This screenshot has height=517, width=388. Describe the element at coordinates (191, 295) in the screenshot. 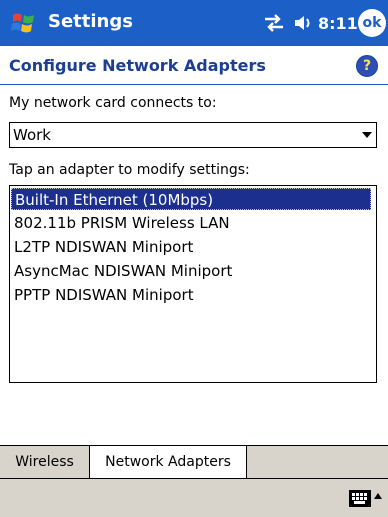

I see `list-item: PPTP NDISWAN Miniport` at that location.